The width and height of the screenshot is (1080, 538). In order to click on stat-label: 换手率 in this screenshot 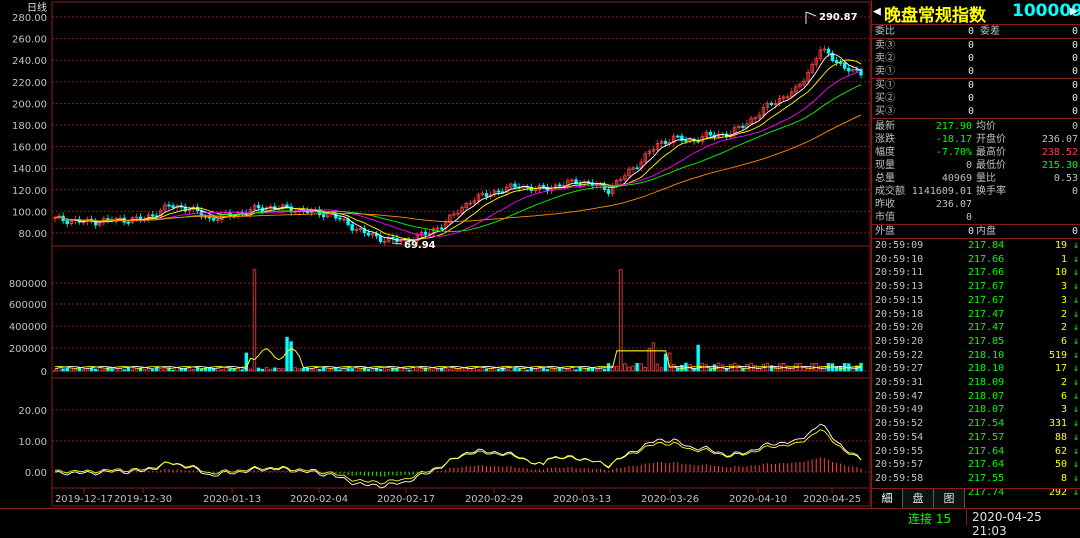, I will do `click(991, 191)`.